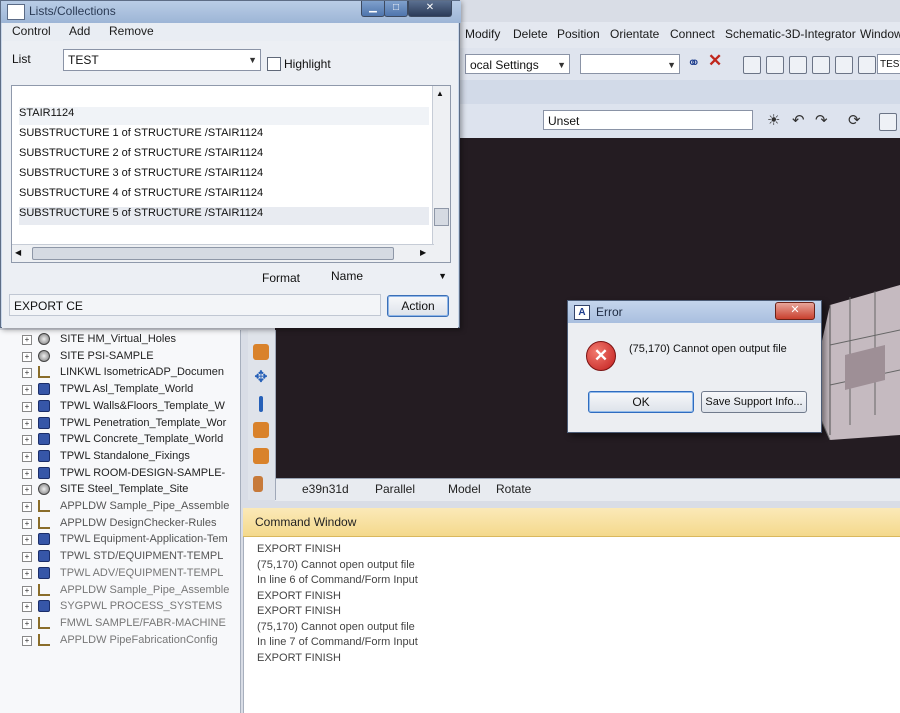 Image resolution: width=900 pixels, height=713 pixels. I want to click on menu-orientate: Orientate, so click(634, 34).